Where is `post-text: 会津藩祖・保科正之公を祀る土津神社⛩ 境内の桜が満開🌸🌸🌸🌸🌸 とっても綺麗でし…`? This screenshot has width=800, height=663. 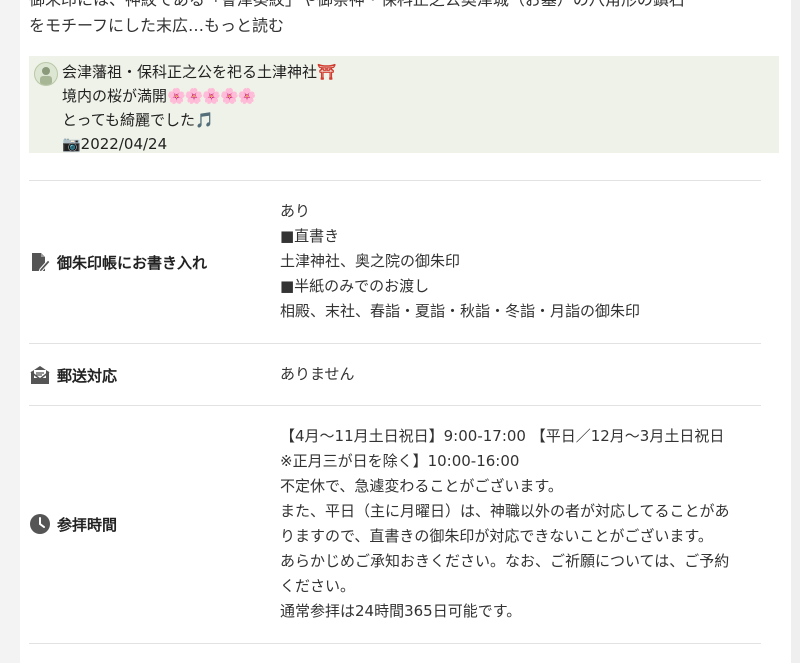 post-text: 会津藩祖・保科正之公を祀る土津神社⛩ 境内の桜が満開🌸🌸🌸🌸🌸 とっても綺麗でし… is located at coordinates (199, 108).